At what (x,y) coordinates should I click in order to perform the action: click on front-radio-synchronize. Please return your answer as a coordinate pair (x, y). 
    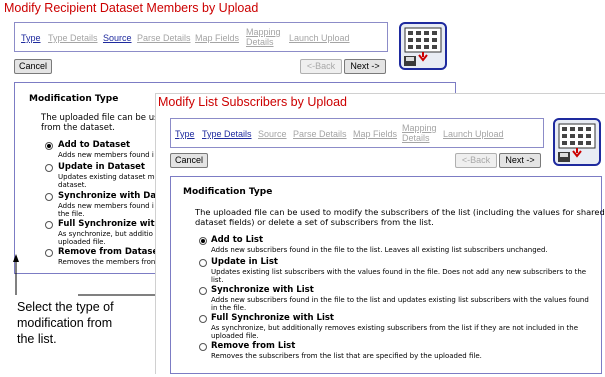
    Looking at the image, I should click on (203, 291).